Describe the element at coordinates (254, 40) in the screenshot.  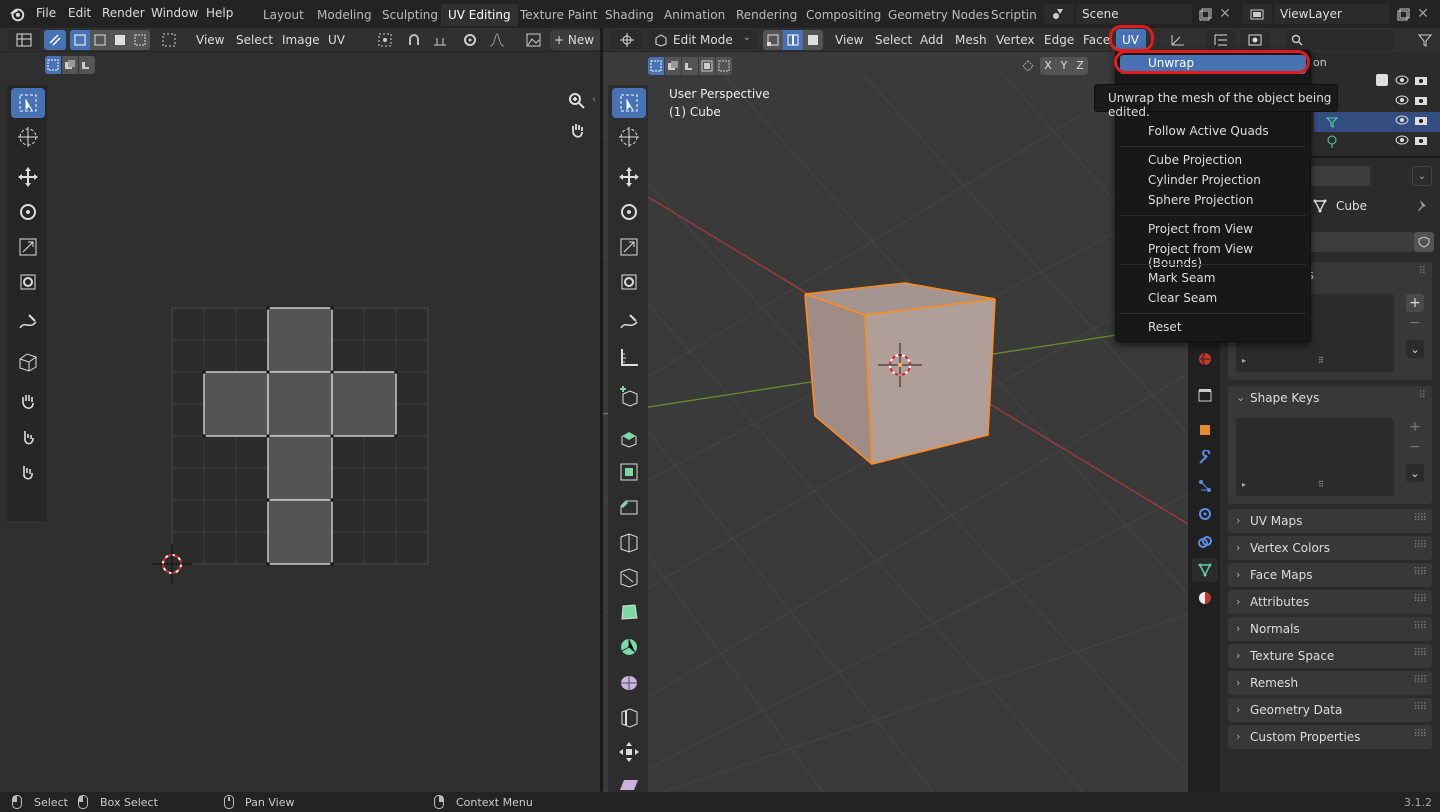
I see `uv-menu-select: Select` at that location.